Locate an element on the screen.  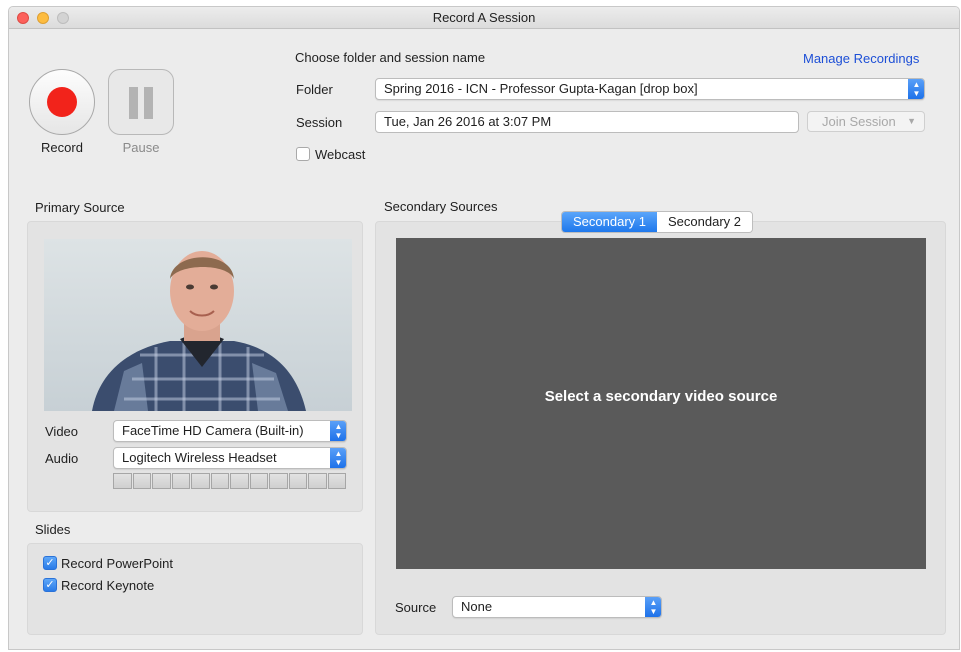
pause-label: Pause is located at coordinates (141, 147).